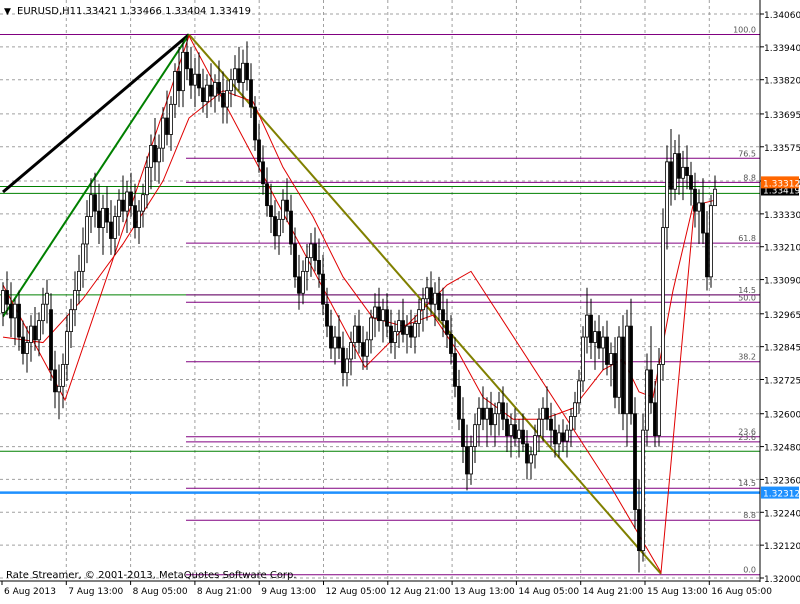 Image resolution: width=800 pixels, height=604 pixels. Describe the element at coordinates (782, 16) in the screenshot. I see `price-axis-label: 1.34060` at that location.